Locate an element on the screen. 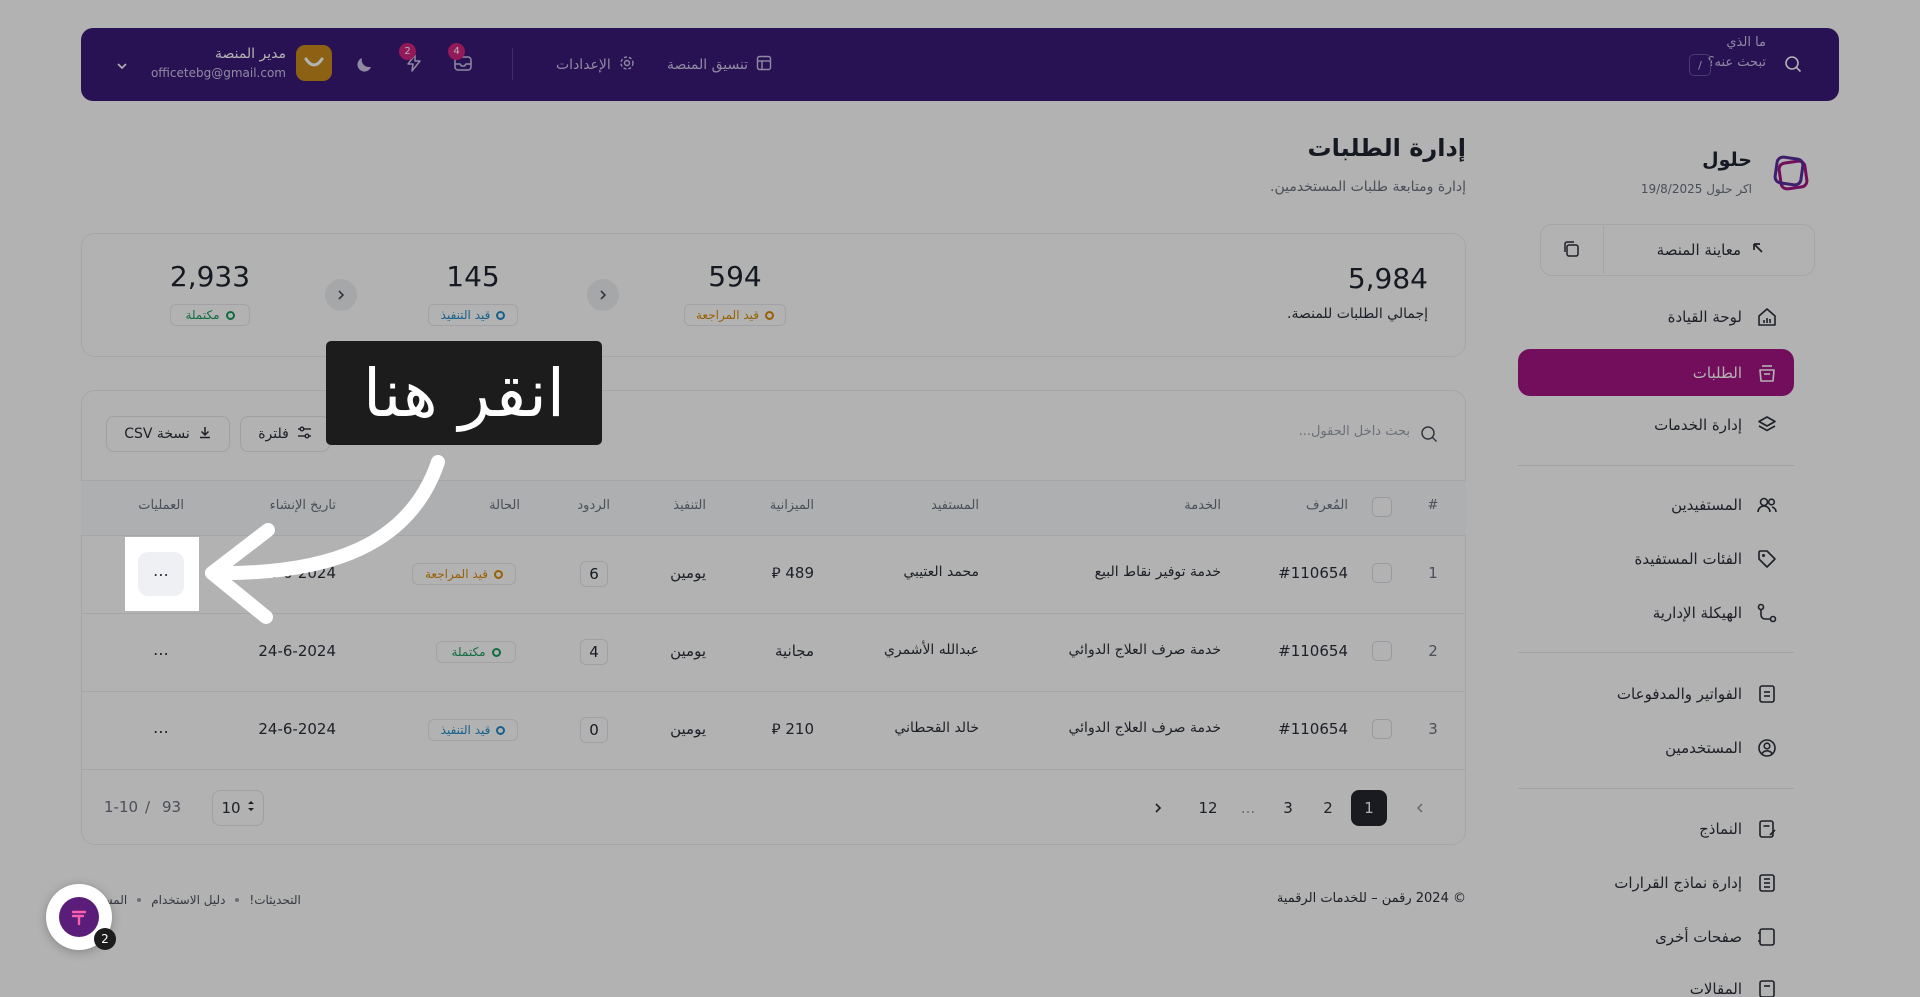 This screenshot has width=1920, height=997. tutorial-arrow is located at coordinates (325, 539).